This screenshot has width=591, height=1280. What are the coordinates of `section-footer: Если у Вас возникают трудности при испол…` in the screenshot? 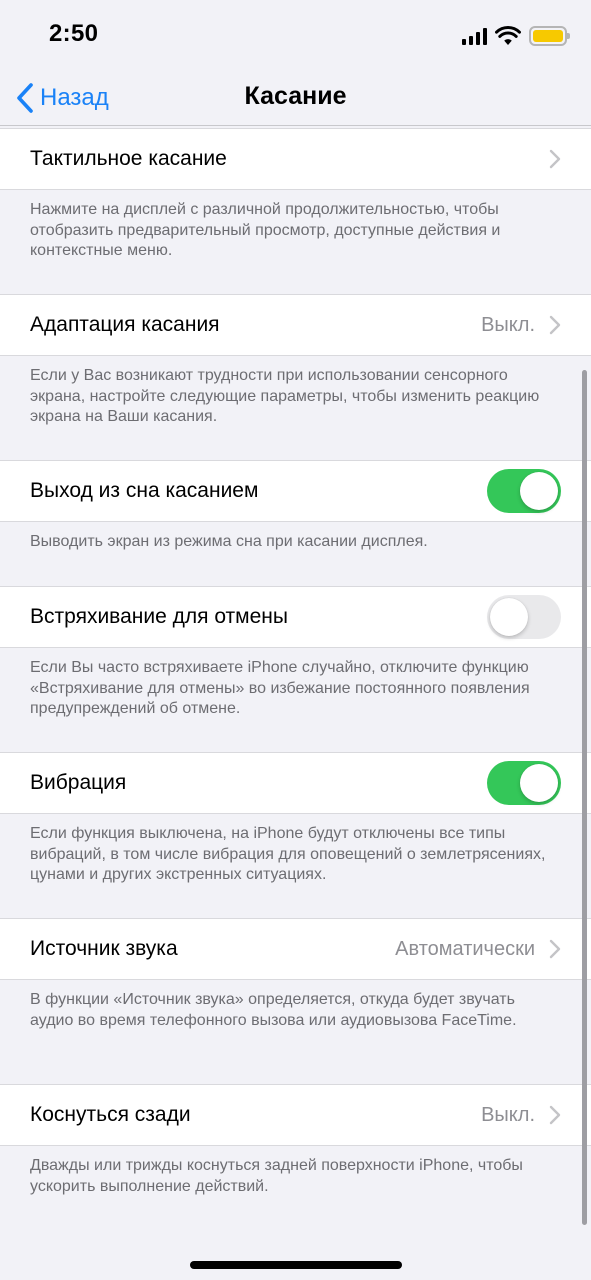 It's located at (285, 396).